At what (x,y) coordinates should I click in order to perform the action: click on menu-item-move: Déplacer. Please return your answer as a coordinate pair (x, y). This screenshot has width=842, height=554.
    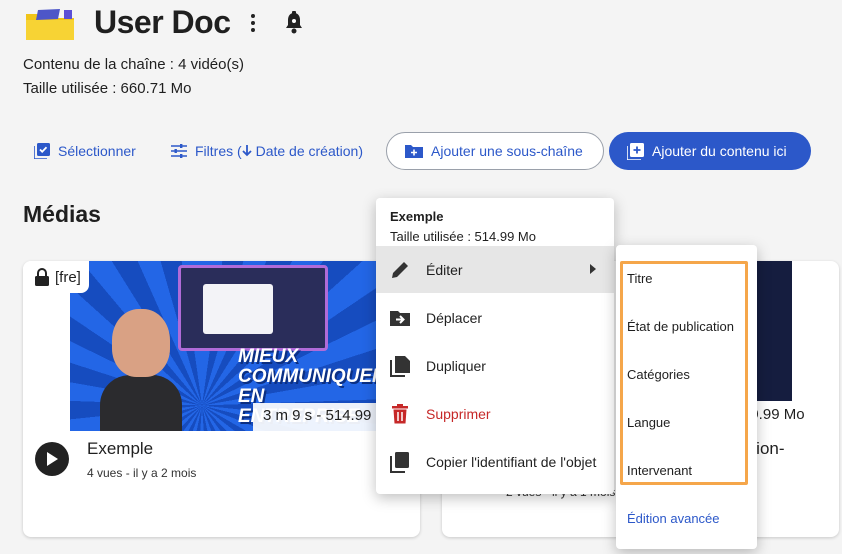
    Looking at the image, I should click on (495, 317).